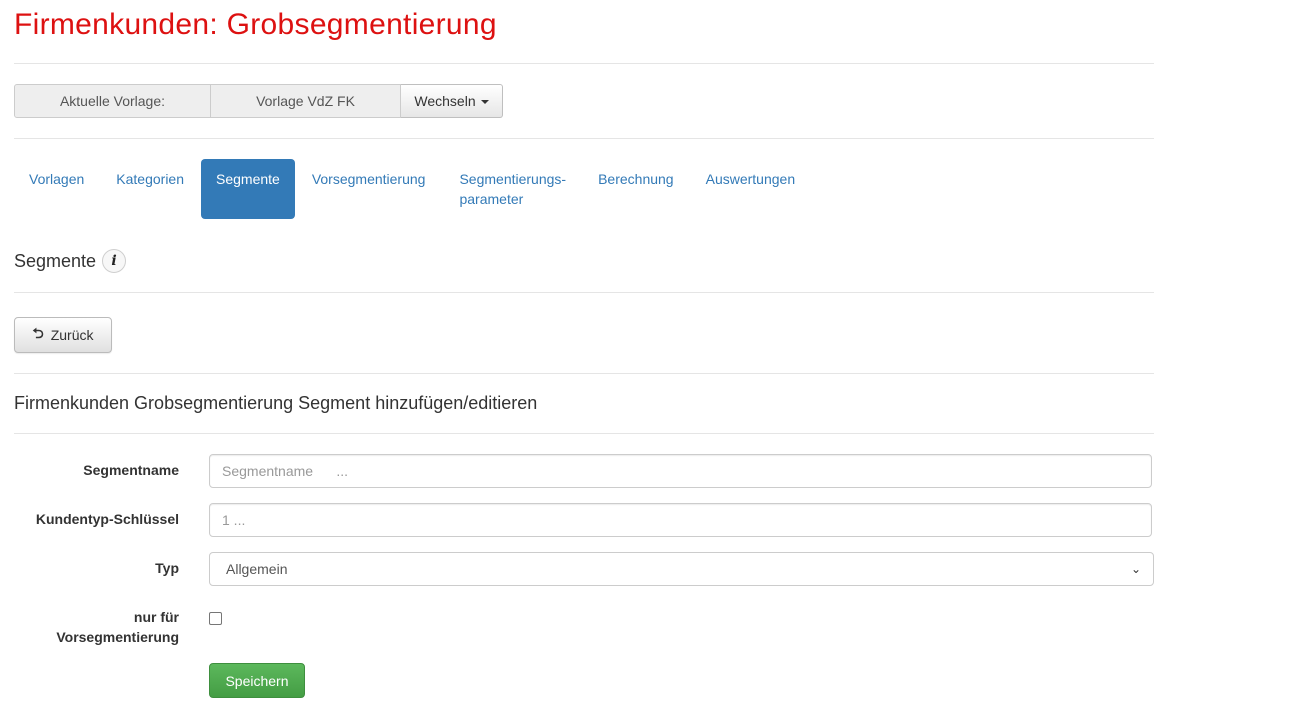 The image size is (1300, 728). Describe the element at coordinates (150, 189) in the screenshot. I see `tab-kategorien: Kategorien` at that location.